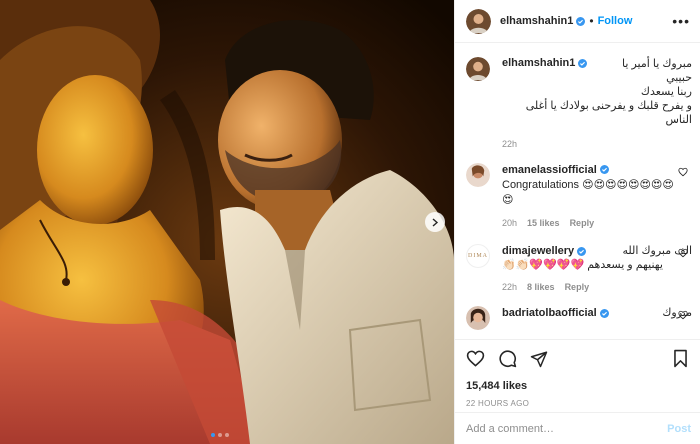  What do you see at coordinates (657, 71) in the screenshot?
I see `caption-text-line1: مبروك يا أمير يا حبيبي` at bounding box center [657, 71].